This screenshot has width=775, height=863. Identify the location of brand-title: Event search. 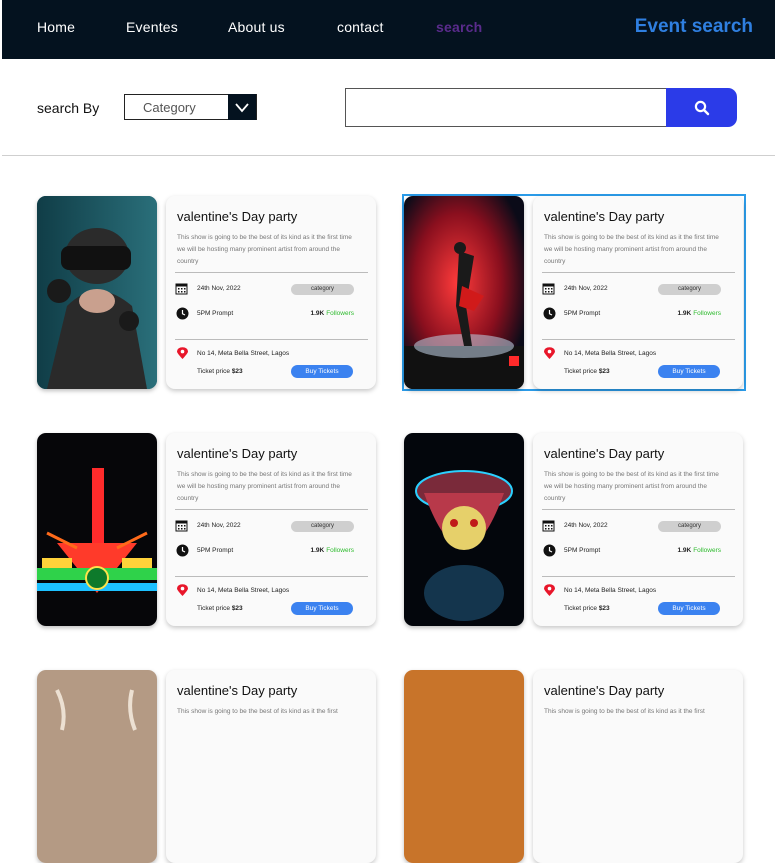
(693, 26).